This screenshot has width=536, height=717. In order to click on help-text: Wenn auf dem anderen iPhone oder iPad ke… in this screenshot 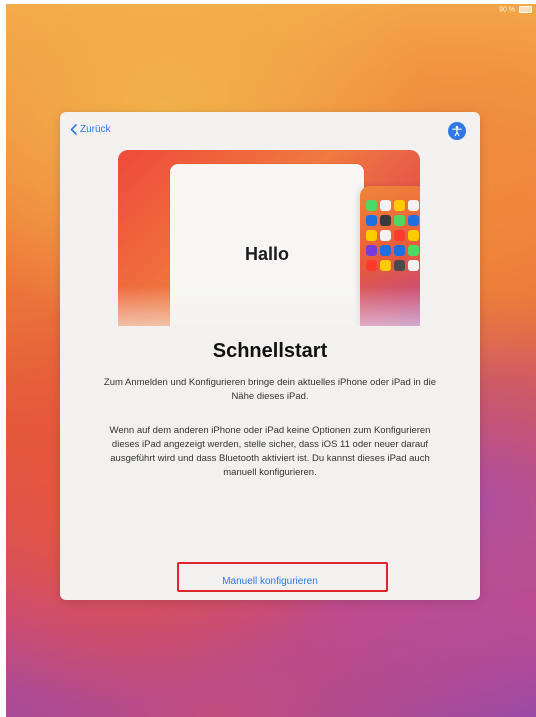, I will do `click(270, 451)`.